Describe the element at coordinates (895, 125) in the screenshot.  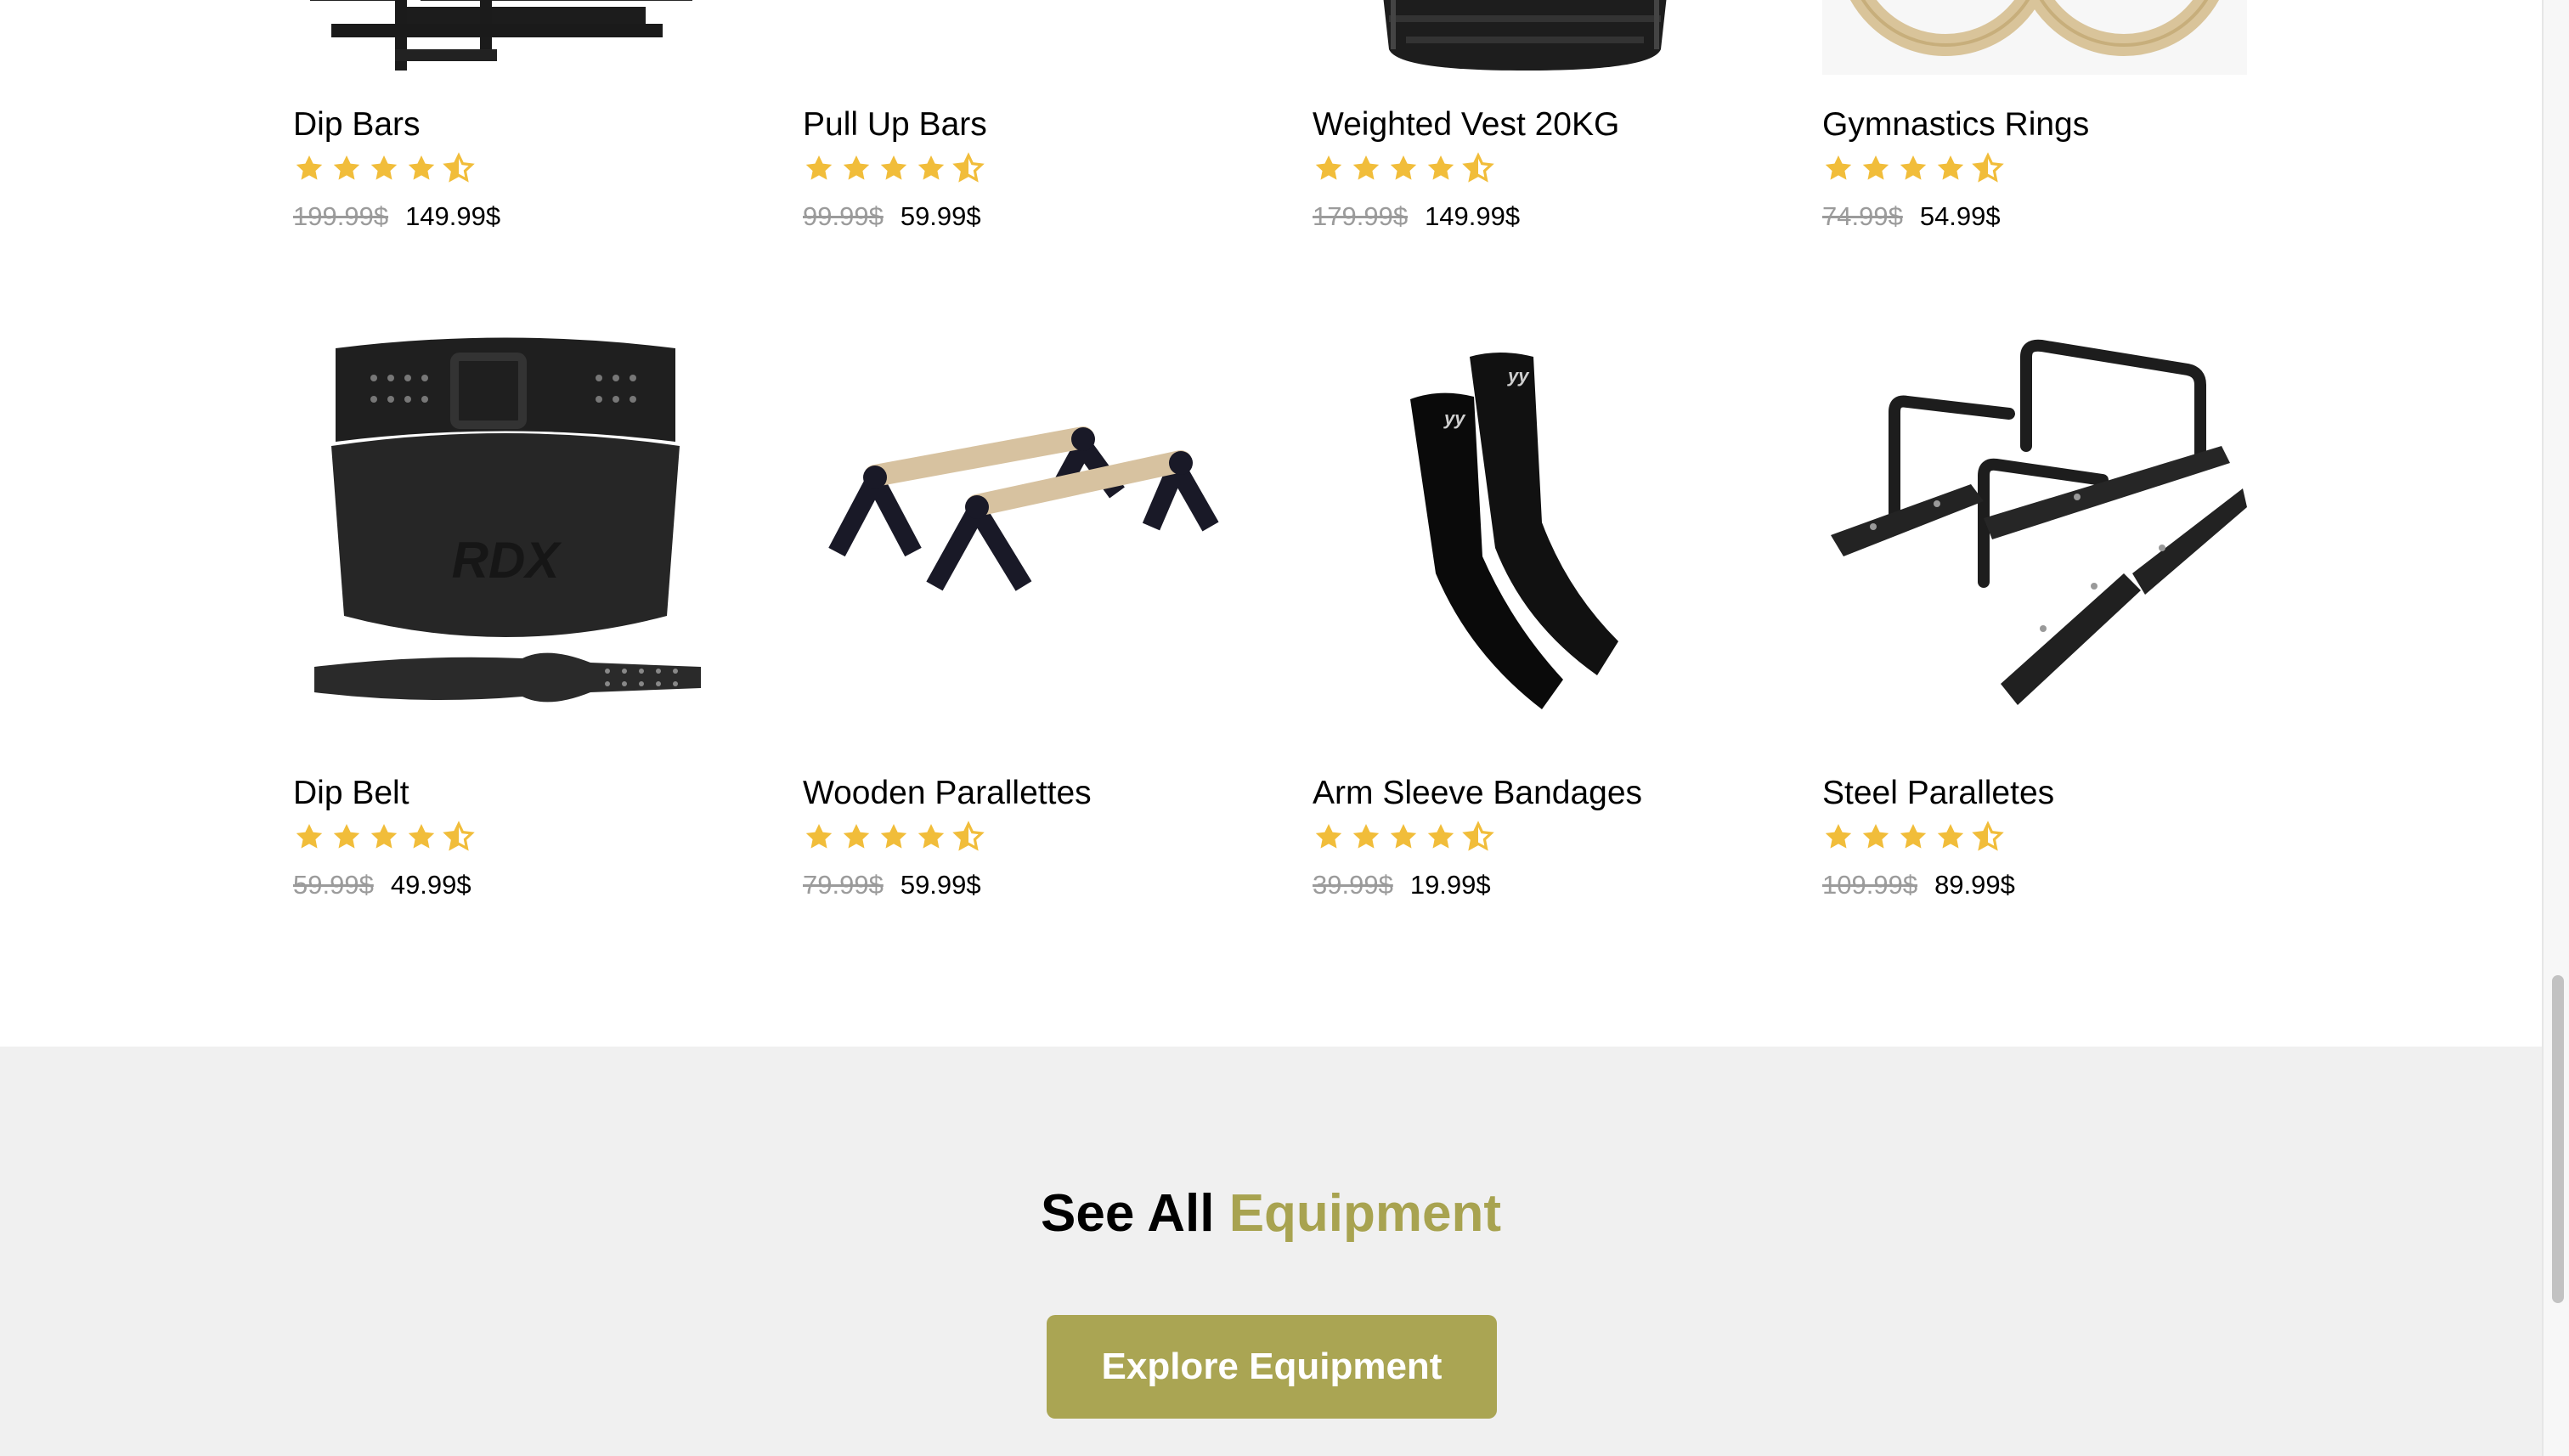
I see `product-name: Pull Up Bars` at that location.